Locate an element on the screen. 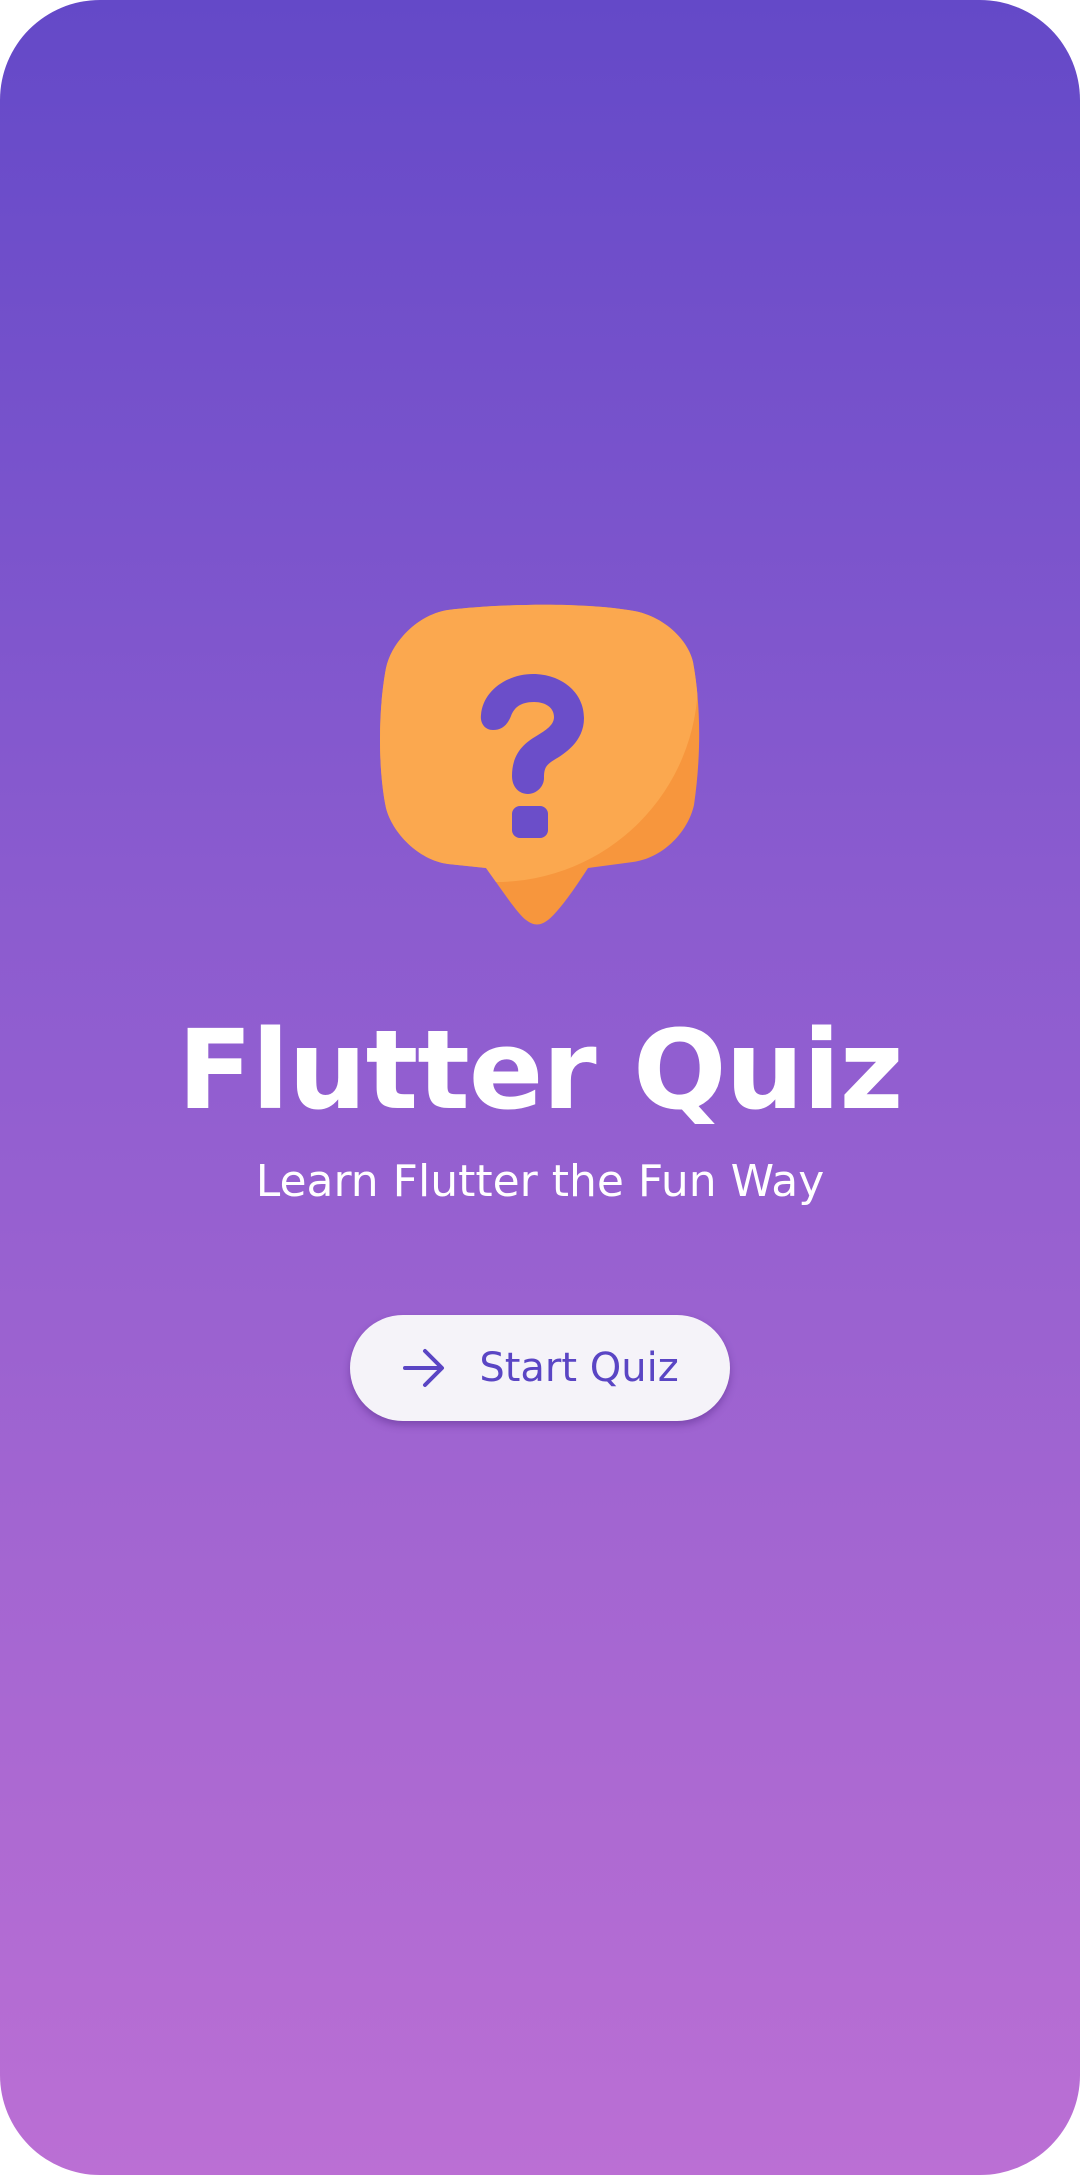 The width and height of the screenshot is (1080, 2175). app-subtitle: Learn Flutter the Fun Way is located at coordinates (540, 1181).